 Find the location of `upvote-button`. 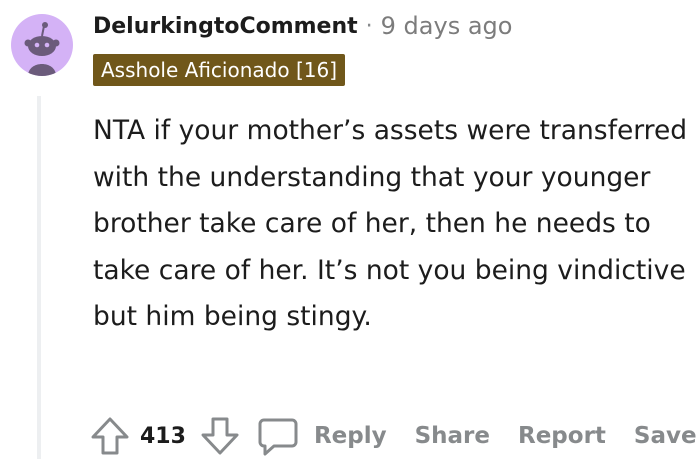

upvote-button is located at coordinates (110, 436).